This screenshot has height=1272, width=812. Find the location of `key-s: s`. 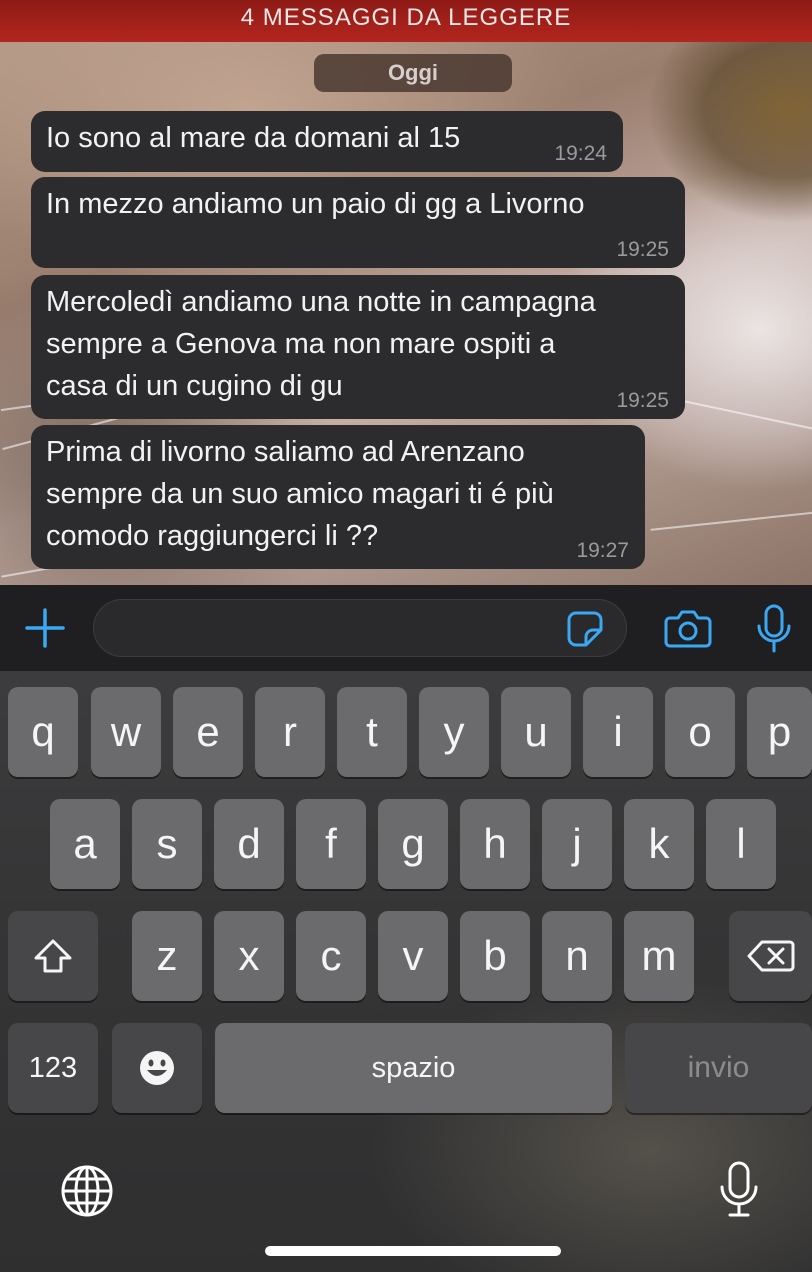

key-s: s is located at coordinates (167, 844).